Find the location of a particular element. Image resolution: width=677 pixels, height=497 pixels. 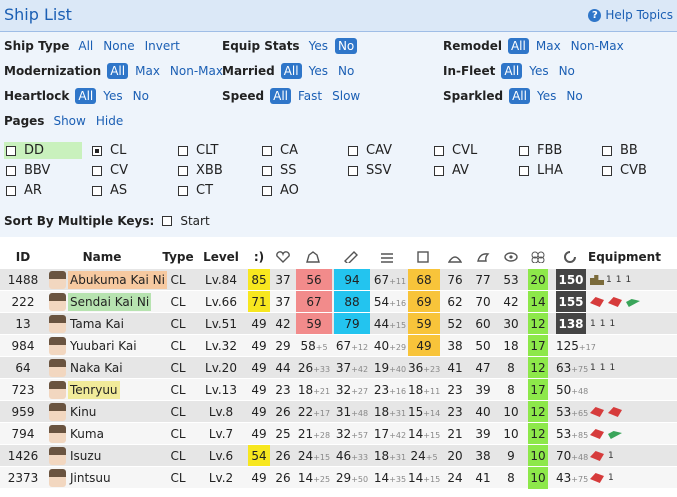

remodel-non-max: Non-Max is located at coordinates (597, 46).